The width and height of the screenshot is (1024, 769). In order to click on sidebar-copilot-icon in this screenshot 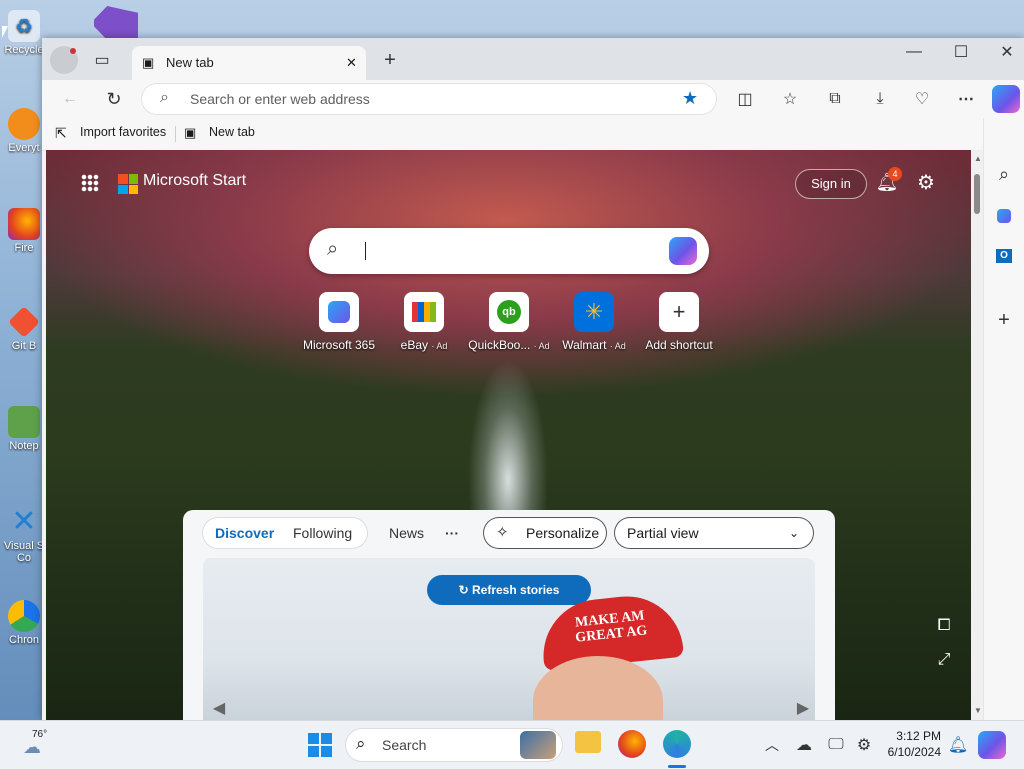, I will do `click(1004, 216)`.